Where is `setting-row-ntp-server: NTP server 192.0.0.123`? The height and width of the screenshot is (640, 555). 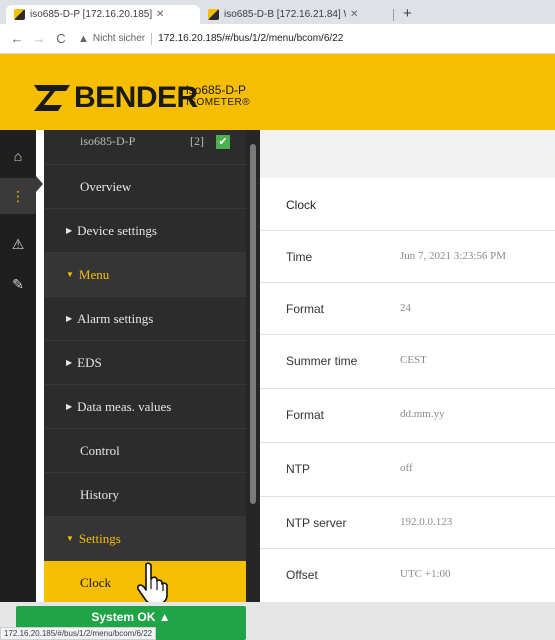
setting-row-ntp-server: NTP server 192.0.0.123 is located at coordinates (407, 522).